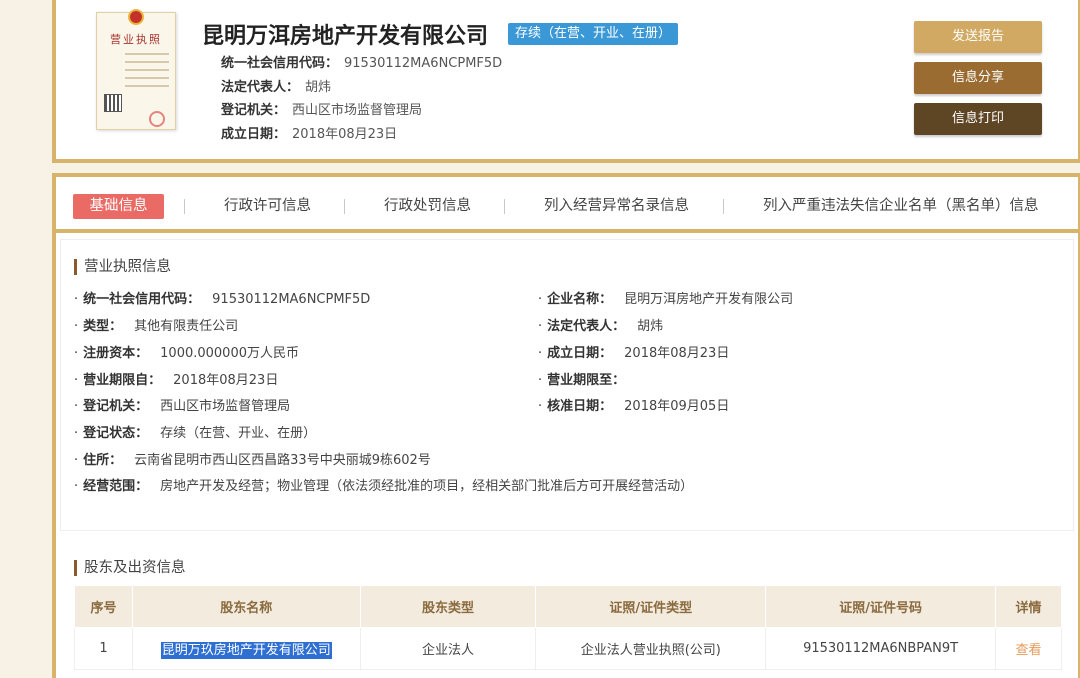  I want to click on table-header-row: 序号 股东名称 股东类型 证照/证件类型 证照/证件号码 详情, so click(568, 606).